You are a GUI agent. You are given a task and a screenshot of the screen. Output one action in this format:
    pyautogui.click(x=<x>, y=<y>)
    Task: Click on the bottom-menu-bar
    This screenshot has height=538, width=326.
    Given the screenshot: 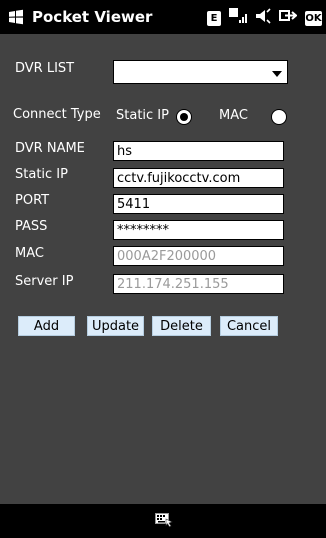 What is the action you would take?
    pyautogui.click(x=163, y=521)
    